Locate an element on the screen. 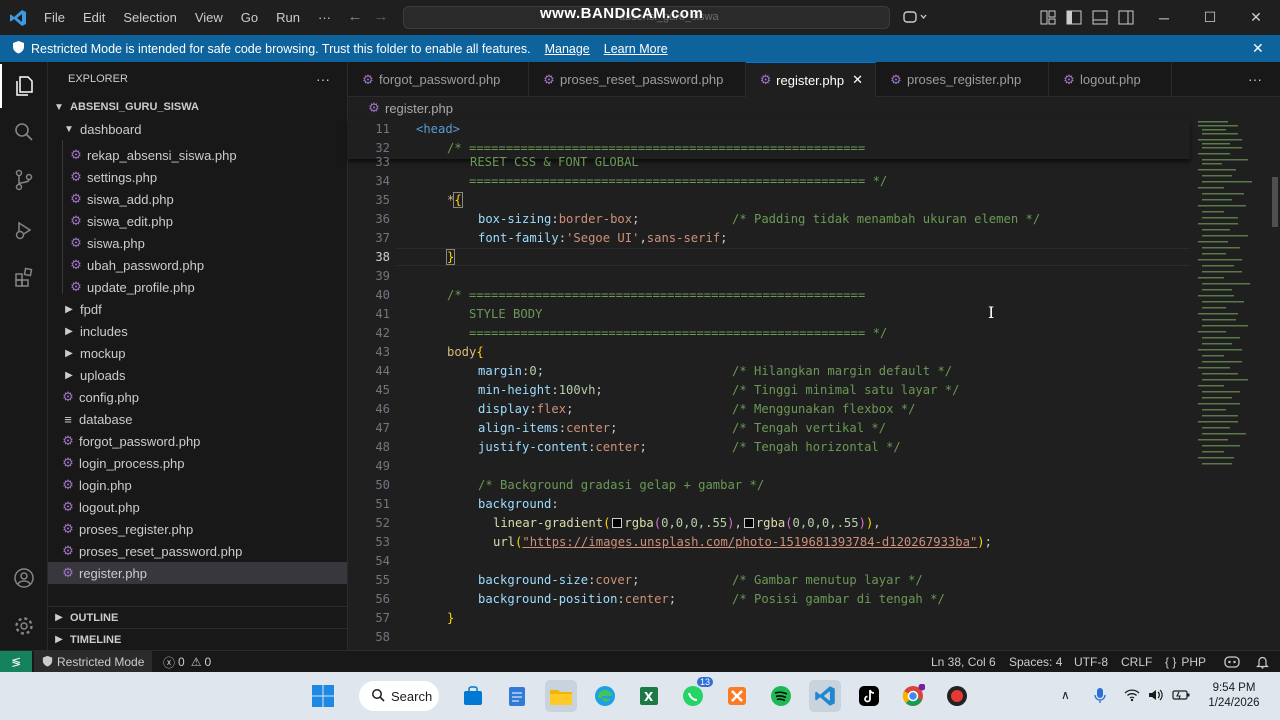 Image resolution: width=1280 pixels, height=720 pixels. toggle-panel-icon is located at coordinates (1100, 20).